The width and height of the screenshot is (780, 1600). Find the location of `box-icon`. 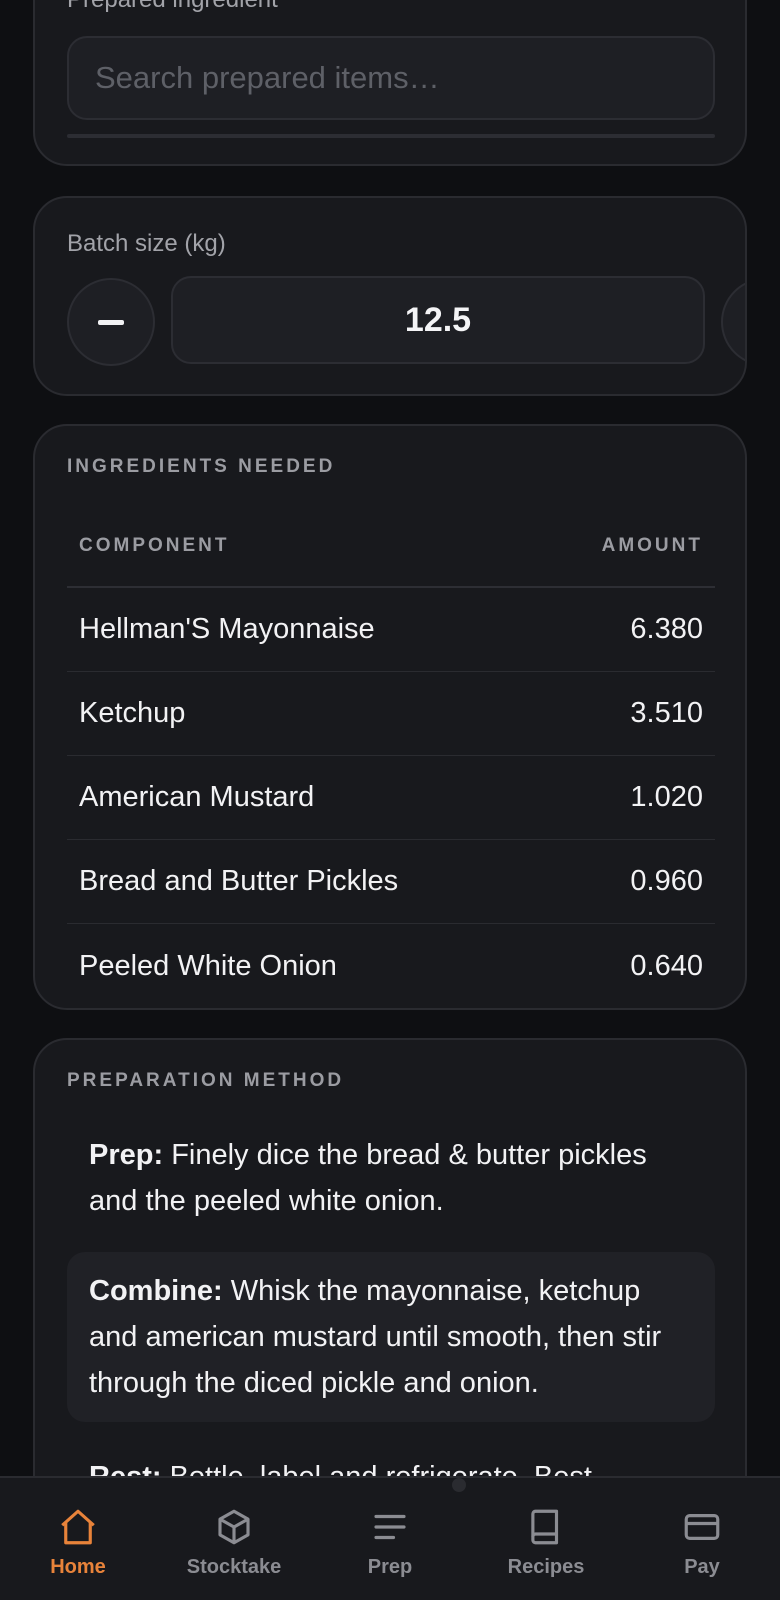

box-icon is located at coordinates (234, 1527).